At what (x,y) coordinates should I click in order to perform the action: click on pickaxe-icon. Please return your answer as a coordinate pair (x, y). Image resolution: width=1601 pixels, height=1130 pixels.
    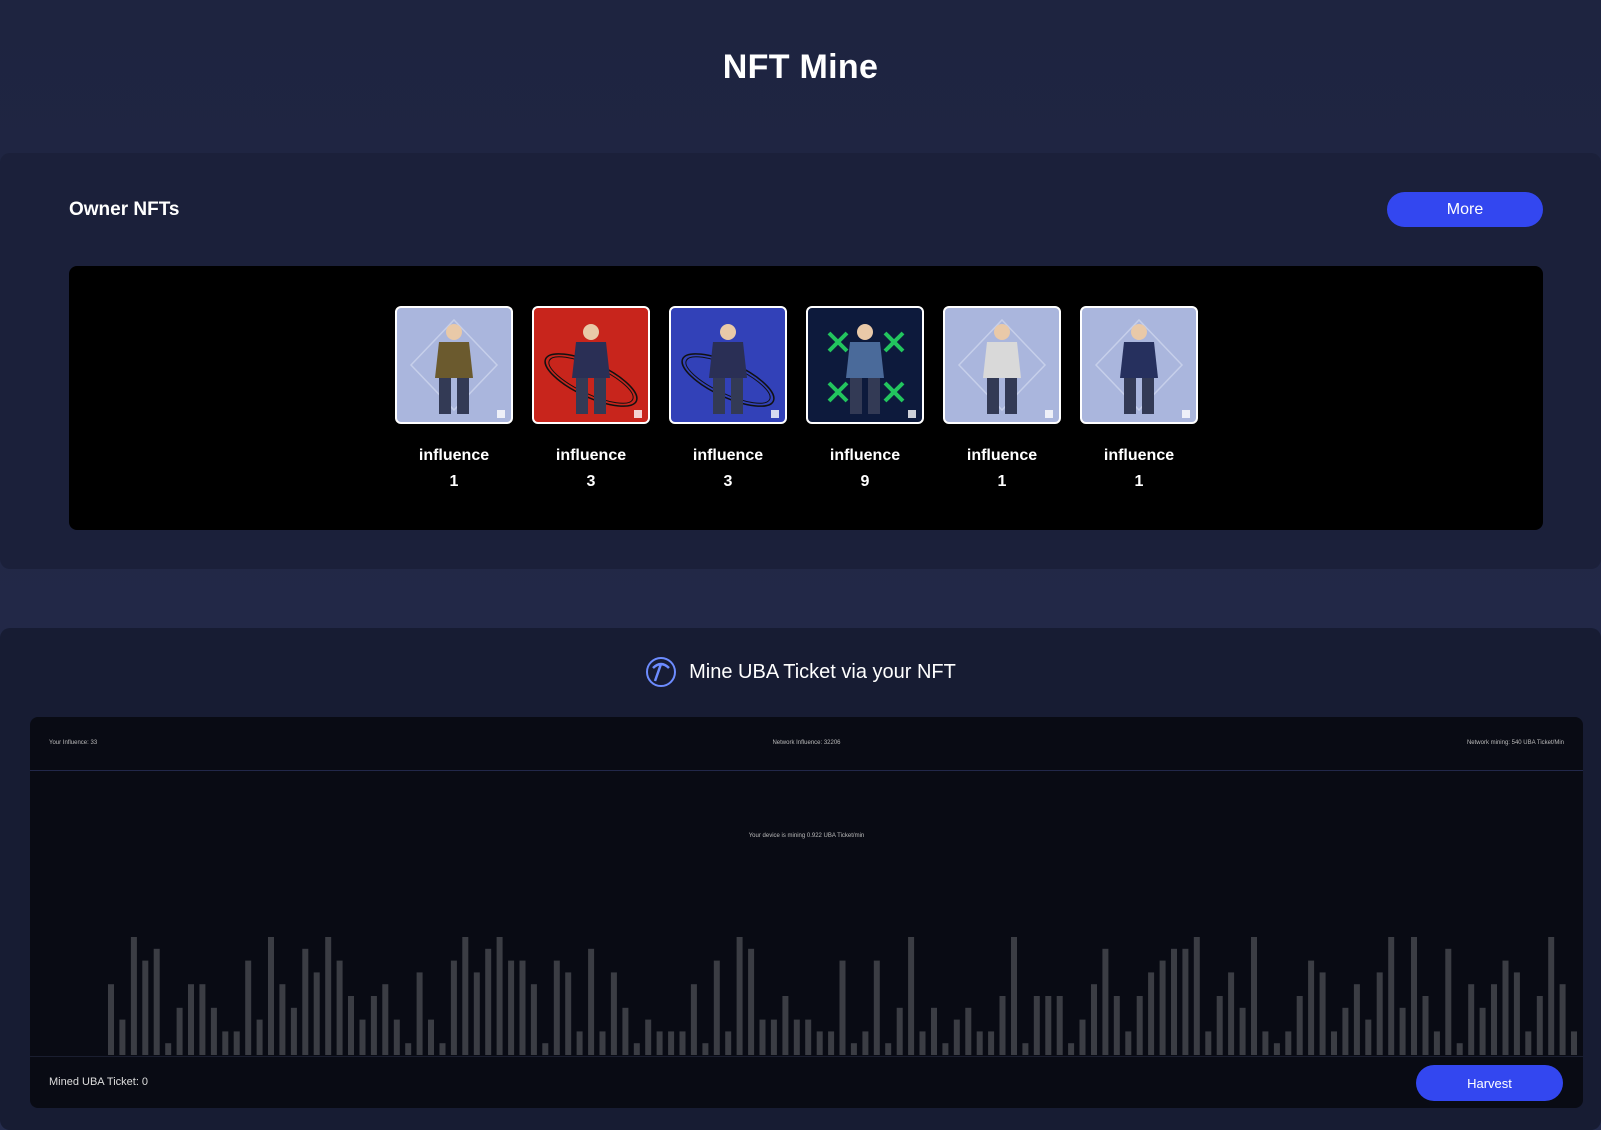
    Looking at the image, I should click on (661, 672).